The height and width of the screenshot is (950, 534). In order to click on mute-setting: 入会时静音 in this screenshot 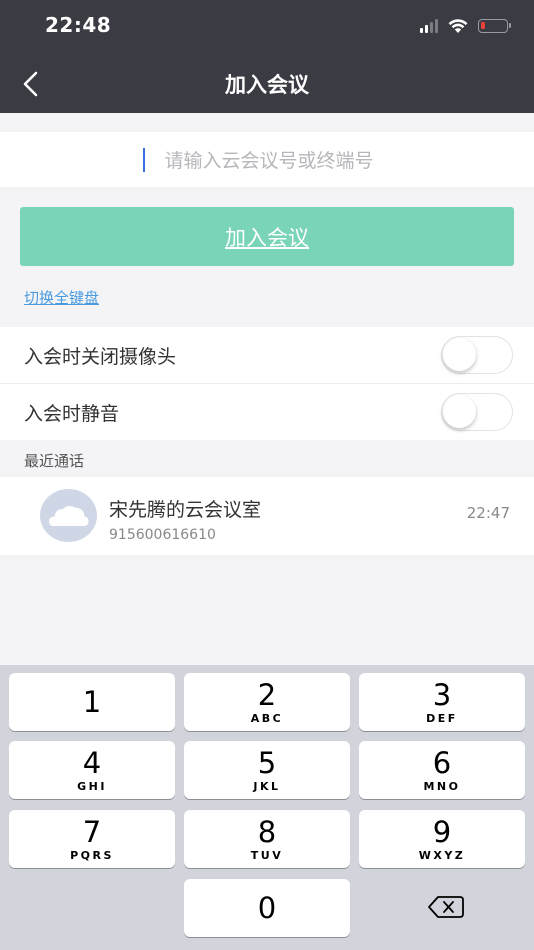, I will do `click(267, 412)`.